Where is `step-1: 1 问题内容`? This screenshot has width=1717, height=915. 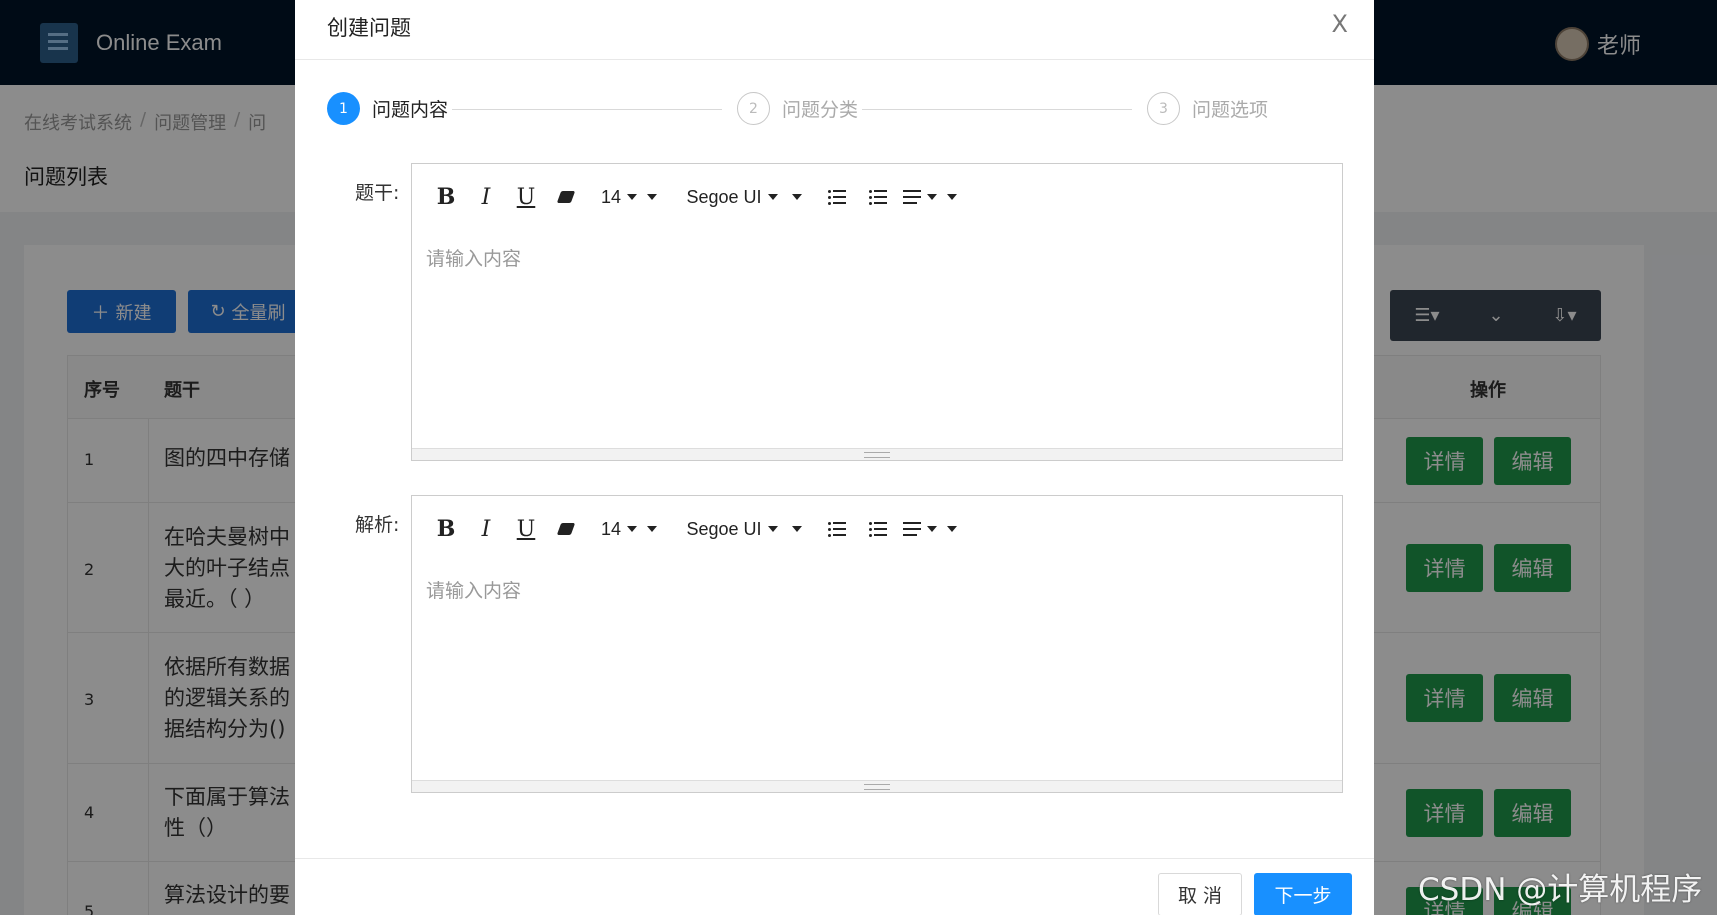
step-1: 1 问题内容 is located at coordinates (387, 108).